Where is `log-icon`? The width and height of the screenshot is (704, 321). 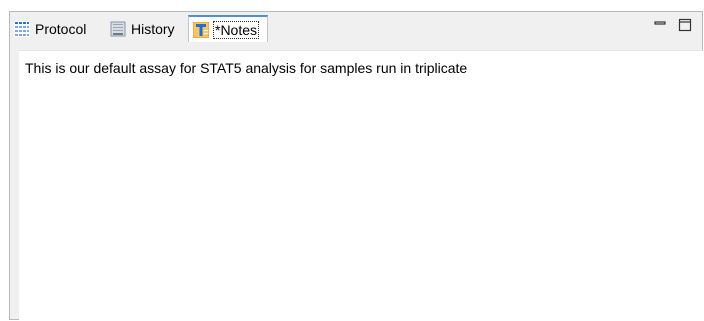 log-icon is located at coordinates (118, 28).